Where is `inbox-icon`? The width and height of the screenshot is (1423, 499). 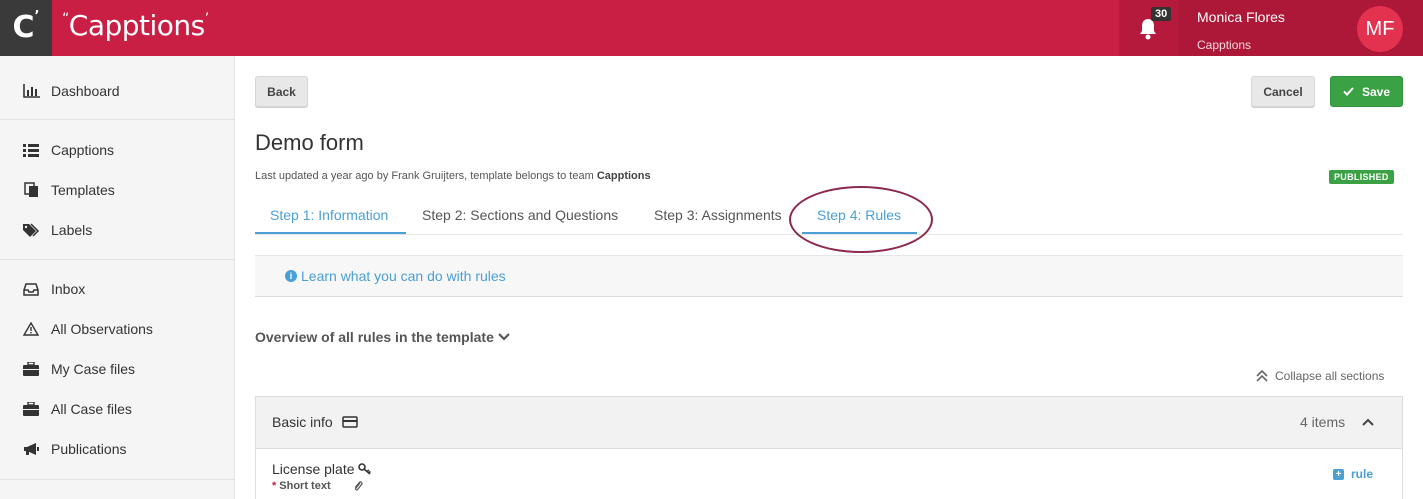
inbox-icon is located at coordinates (31, 289).